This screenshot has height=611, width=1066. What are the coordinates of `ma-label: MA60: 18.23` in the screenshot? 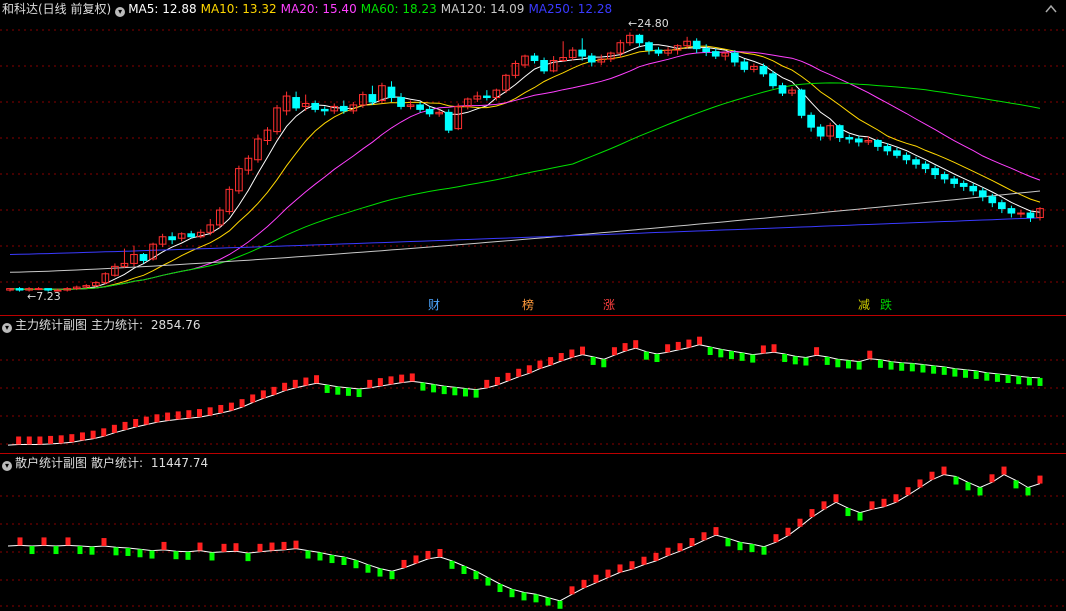 It's located at (398, 9).